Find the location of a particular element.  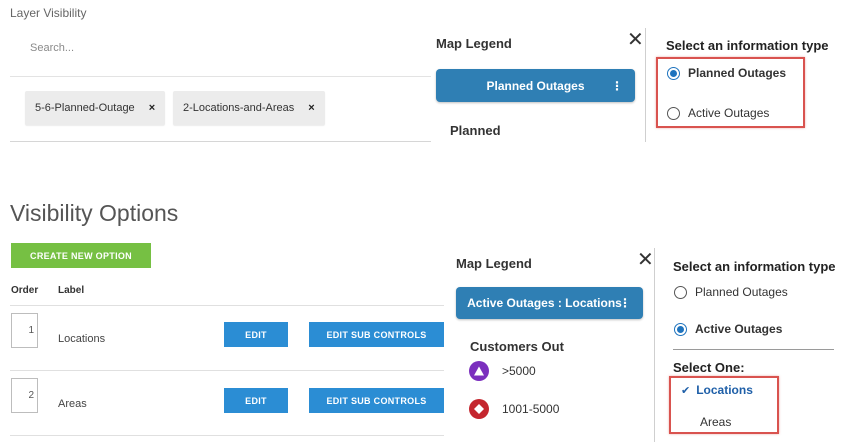

row-label: Areas is located at coordinates (72, 404).